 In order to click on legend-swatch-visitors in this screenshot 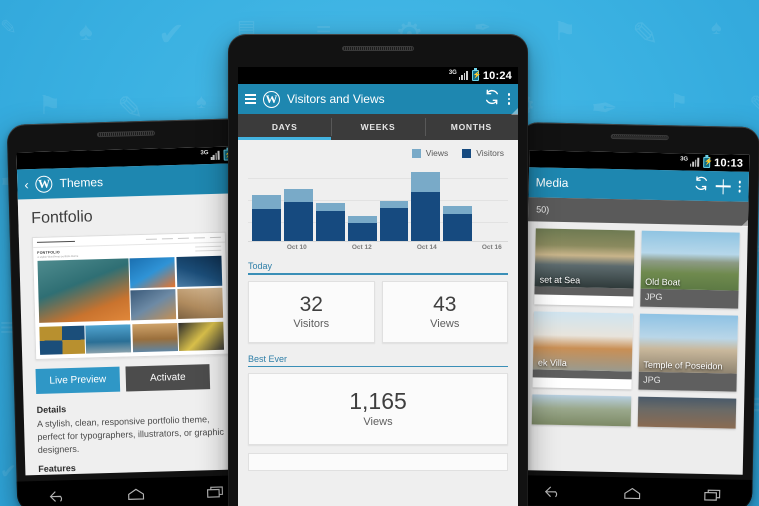, I will do `click(467, 153)`.